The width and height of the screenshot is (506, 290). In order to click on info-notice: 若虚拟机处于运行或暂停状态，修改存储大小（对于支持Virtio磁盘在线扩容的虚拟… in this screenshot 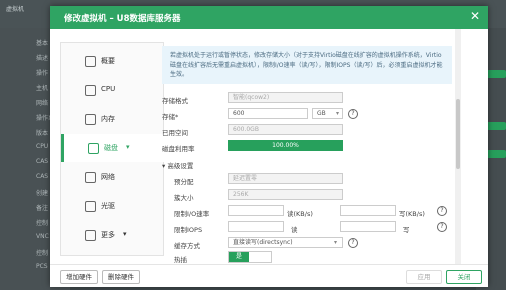, I will do `click(307, 65)`.